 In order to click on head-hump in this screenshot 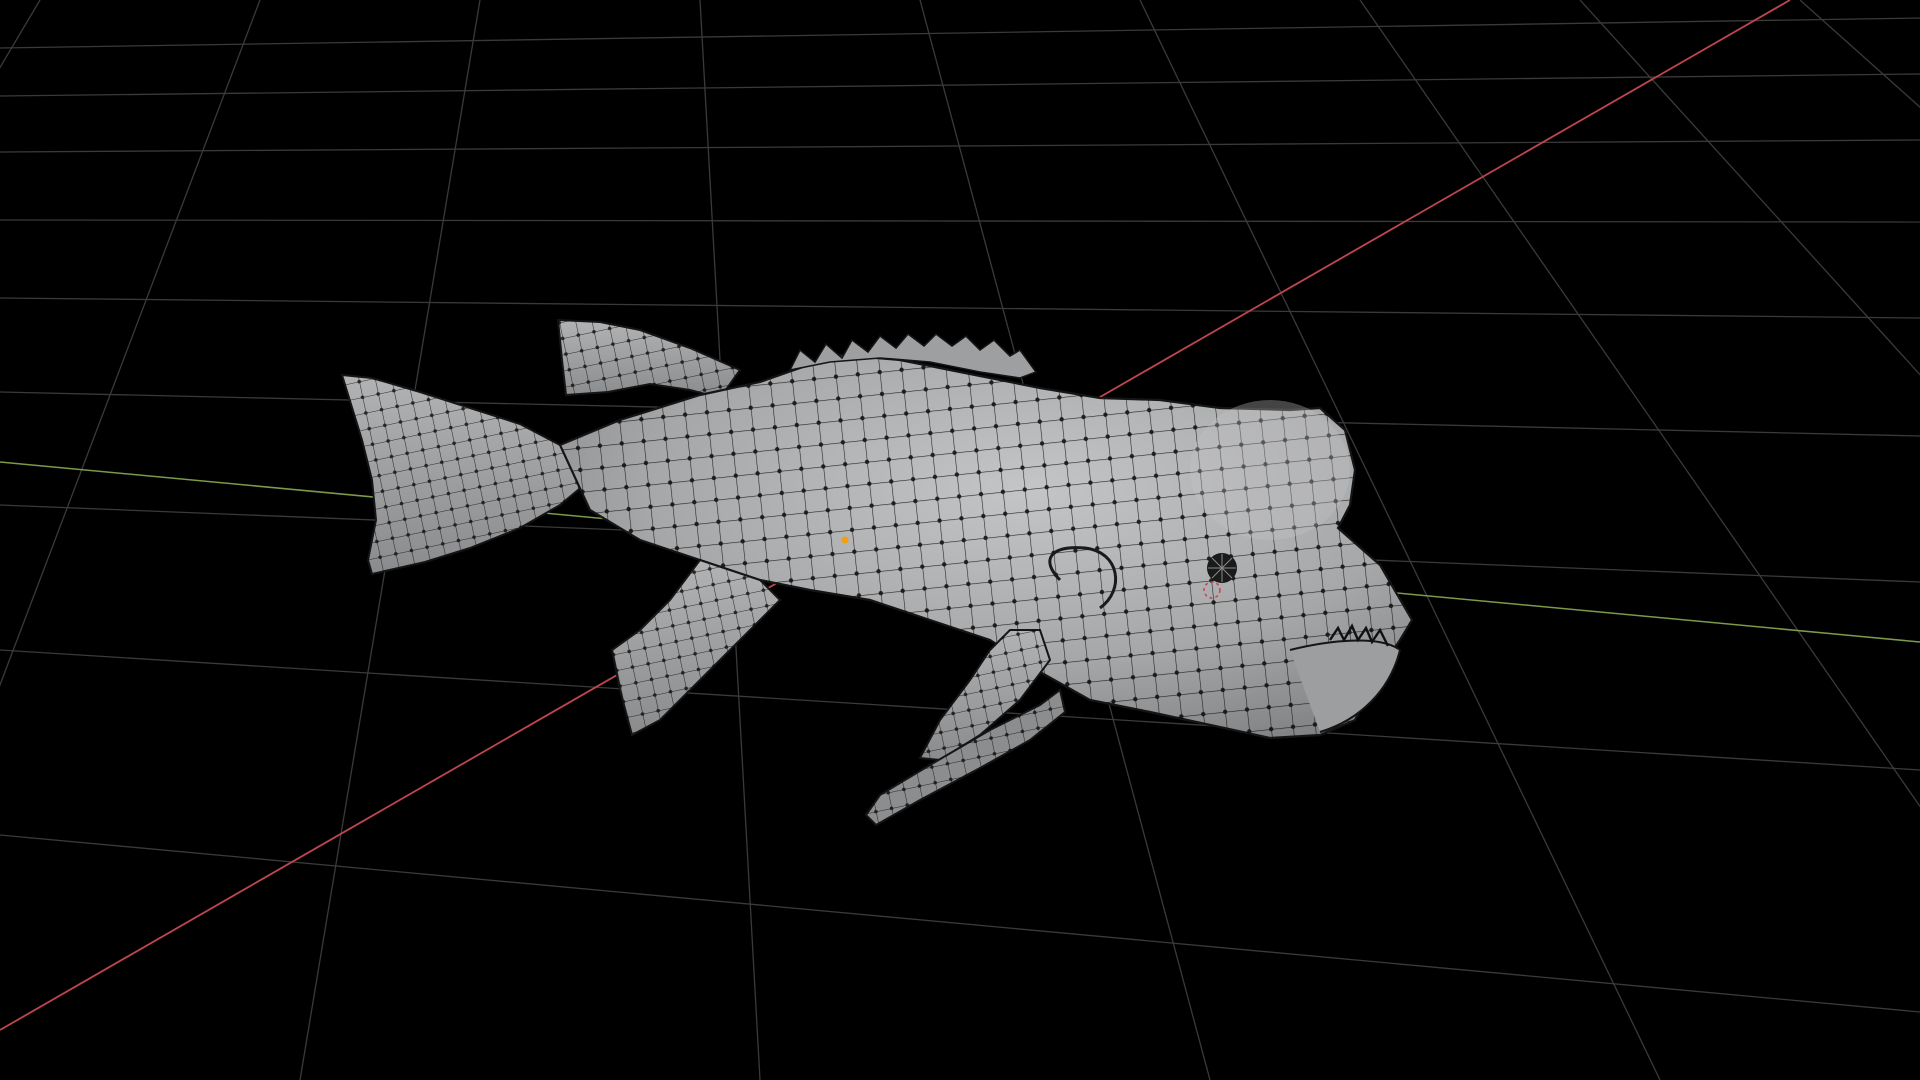, I will do `click(1270, 470)`.